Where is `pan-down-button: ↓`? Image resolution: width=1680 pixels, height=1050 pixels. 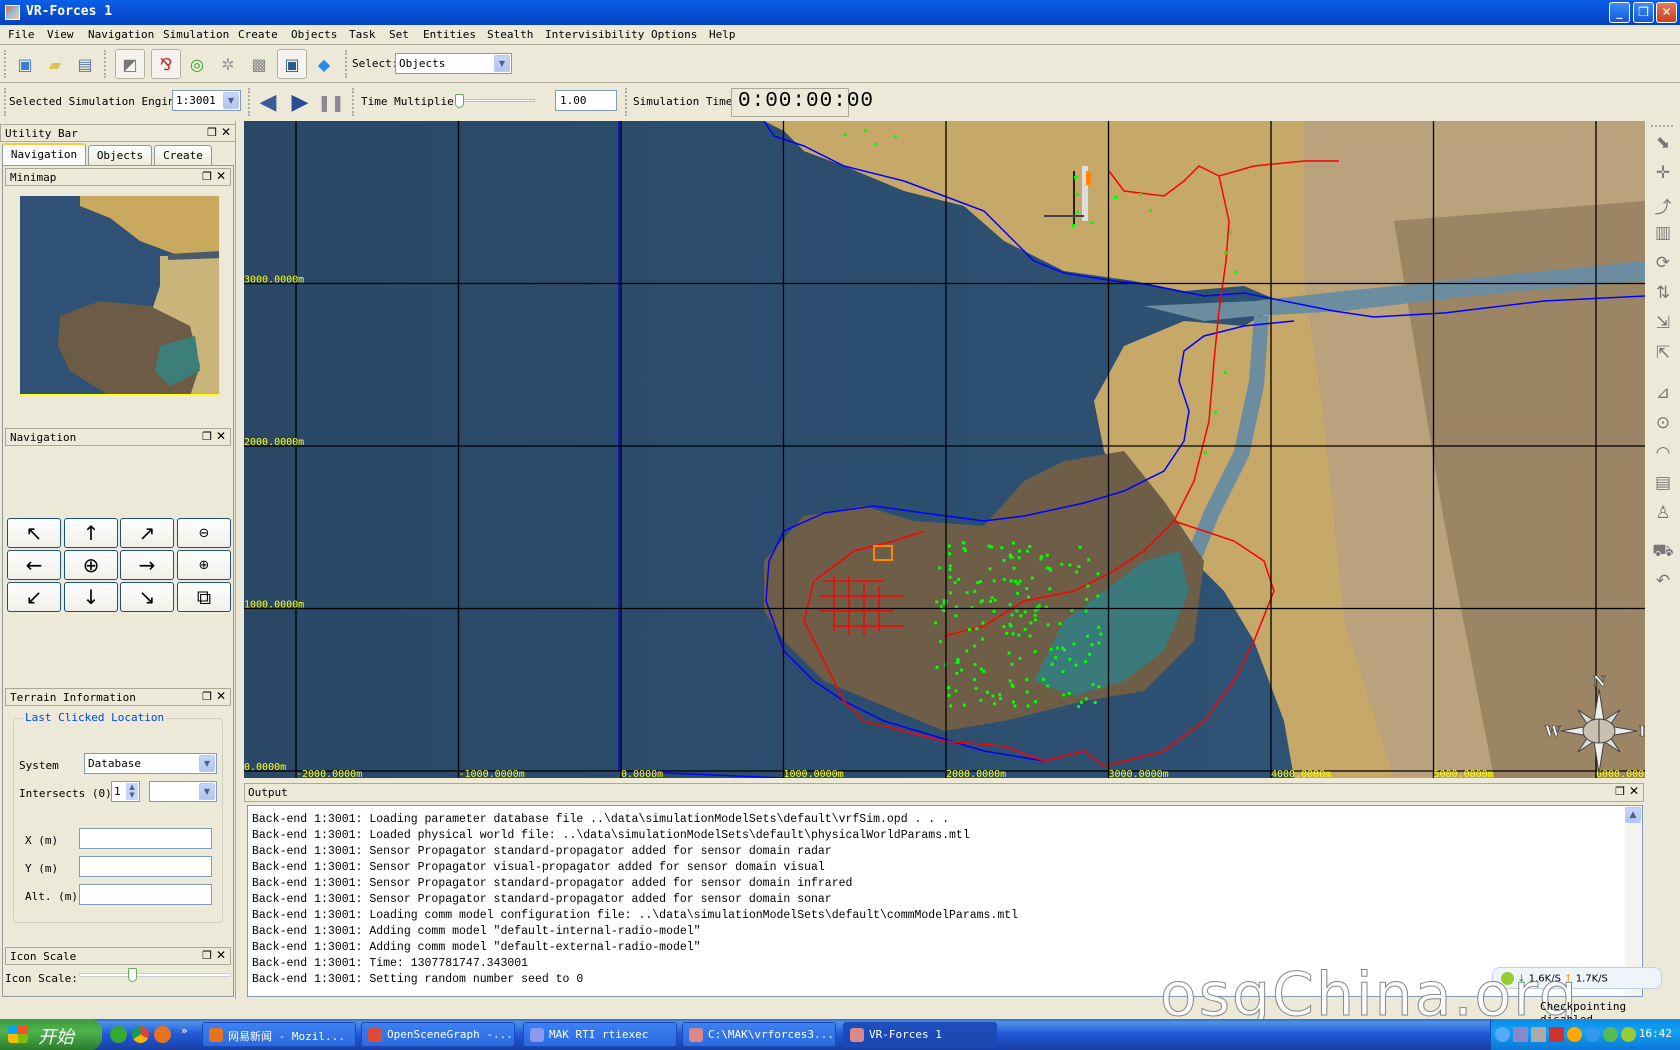
pan-down-button: ↓ is located at coordinates (91, 597).